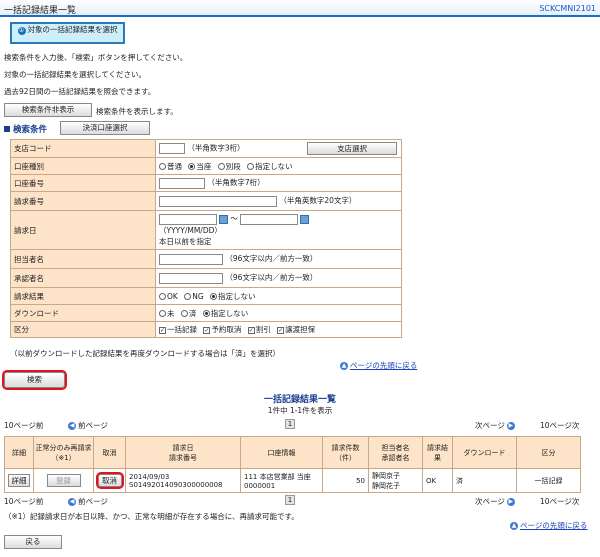 Image resolution: width=600 pixels, height=557 pixels. I want to click on pager-bottom-page-1: 1, so click(290, 500).